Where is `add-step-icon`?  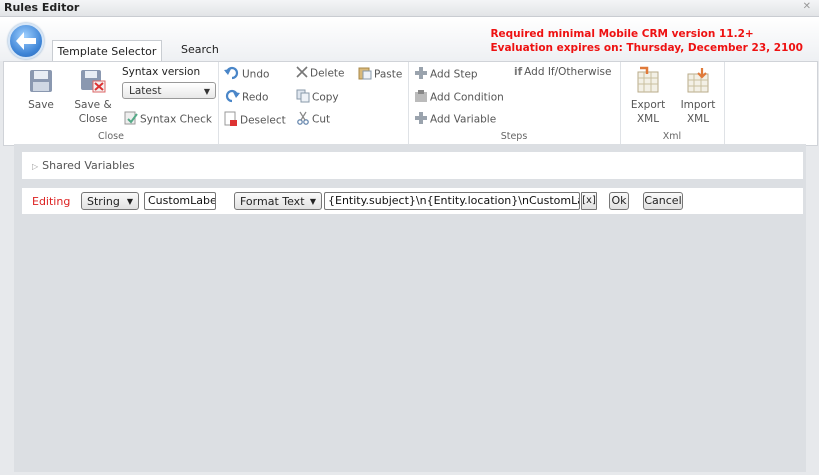
add-step-icon is located at coordinates (421, 74).